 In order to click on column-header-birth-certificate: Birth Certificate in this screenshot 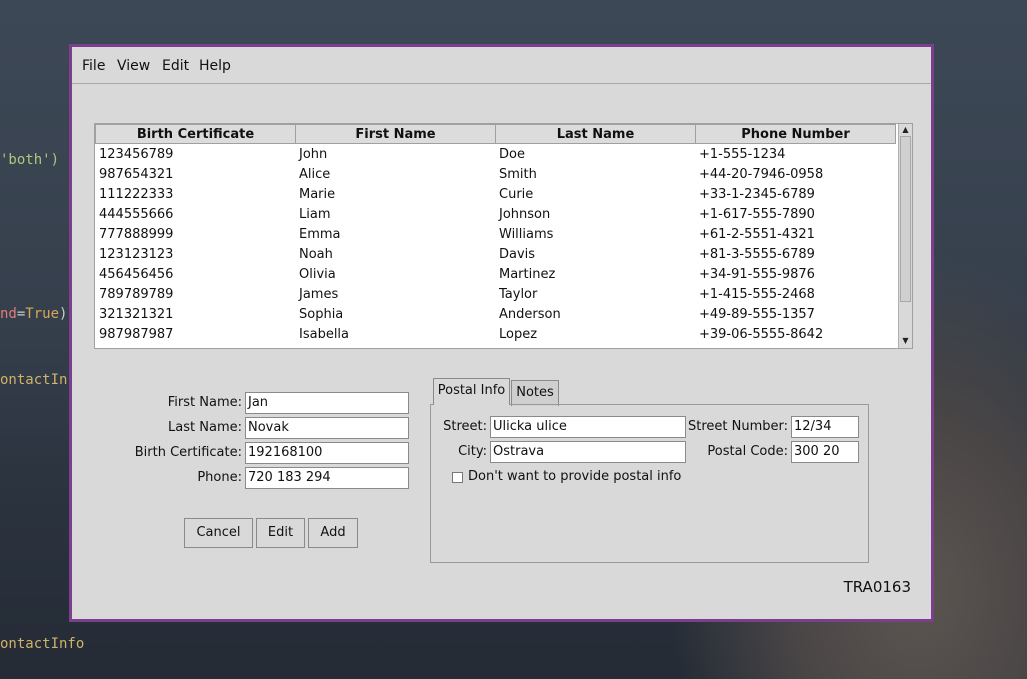, I will do `click(195, 134)`.